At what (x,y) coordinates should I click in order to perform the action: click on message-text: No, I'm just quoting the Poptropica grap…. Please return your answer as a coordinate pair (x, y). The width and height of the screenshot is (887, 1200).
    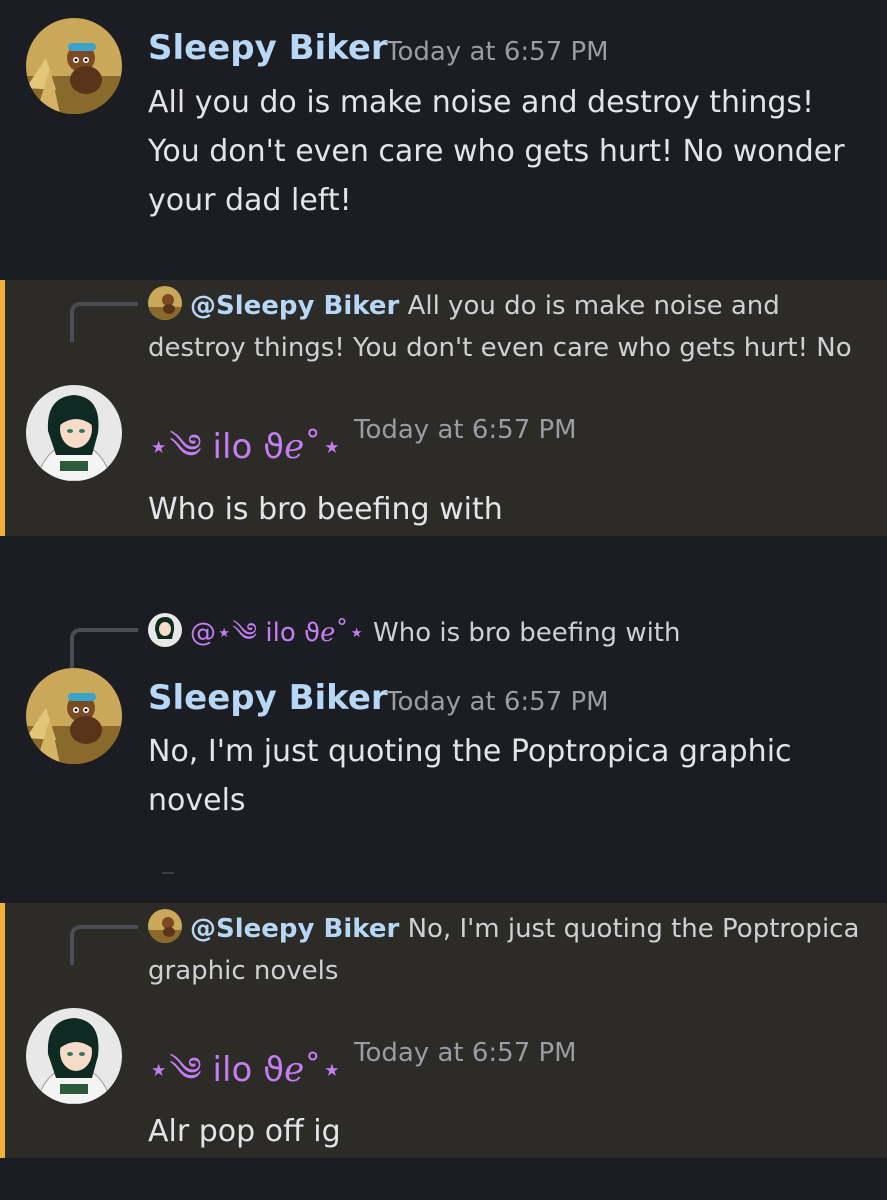
    Looking at the image, I should click on (470, 776).